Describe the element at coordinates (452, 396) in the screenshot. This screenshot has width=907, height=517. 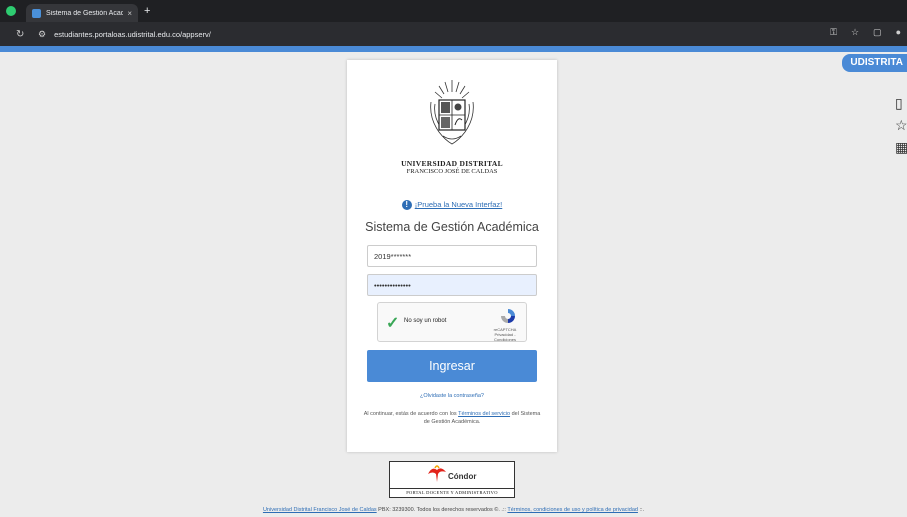
I see `forgot-password-link: ¿Olvidaste la contraseña?` at that location.